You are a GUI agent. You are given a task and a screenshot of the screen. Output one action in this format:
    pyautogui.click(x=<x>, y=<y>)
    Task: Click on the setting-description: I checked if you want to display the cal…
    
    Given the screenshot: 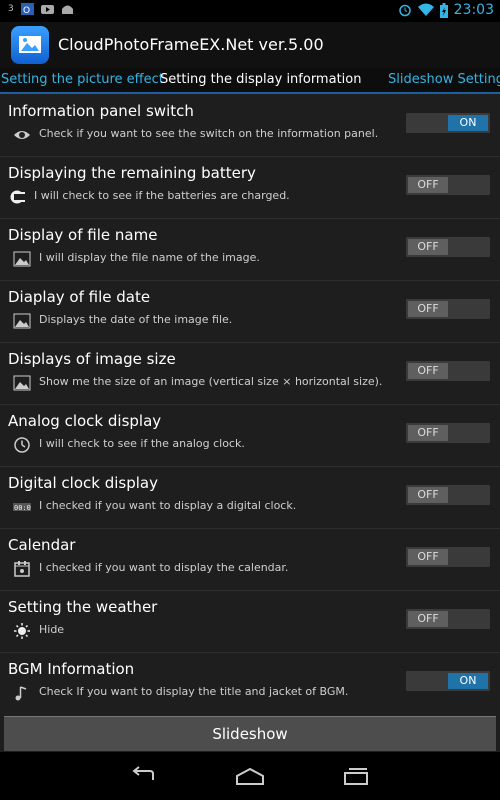 What is the action you would take?
    pyautogui.click(x=164, y=567)
    